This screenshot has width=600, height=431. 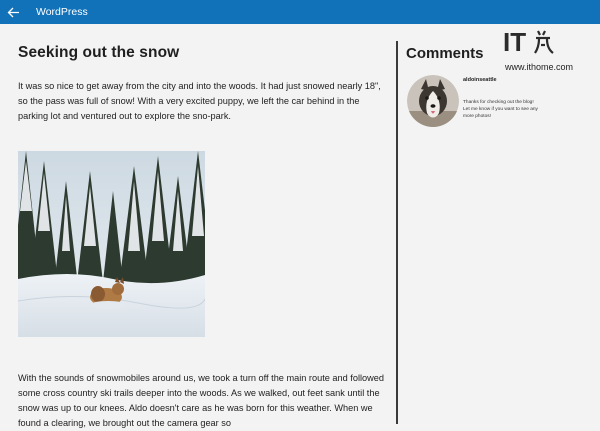 What do you see at coordinates (445, 53) in the screenshot?
I see `comments-heading: Comments` at bounding box center [445, 53].